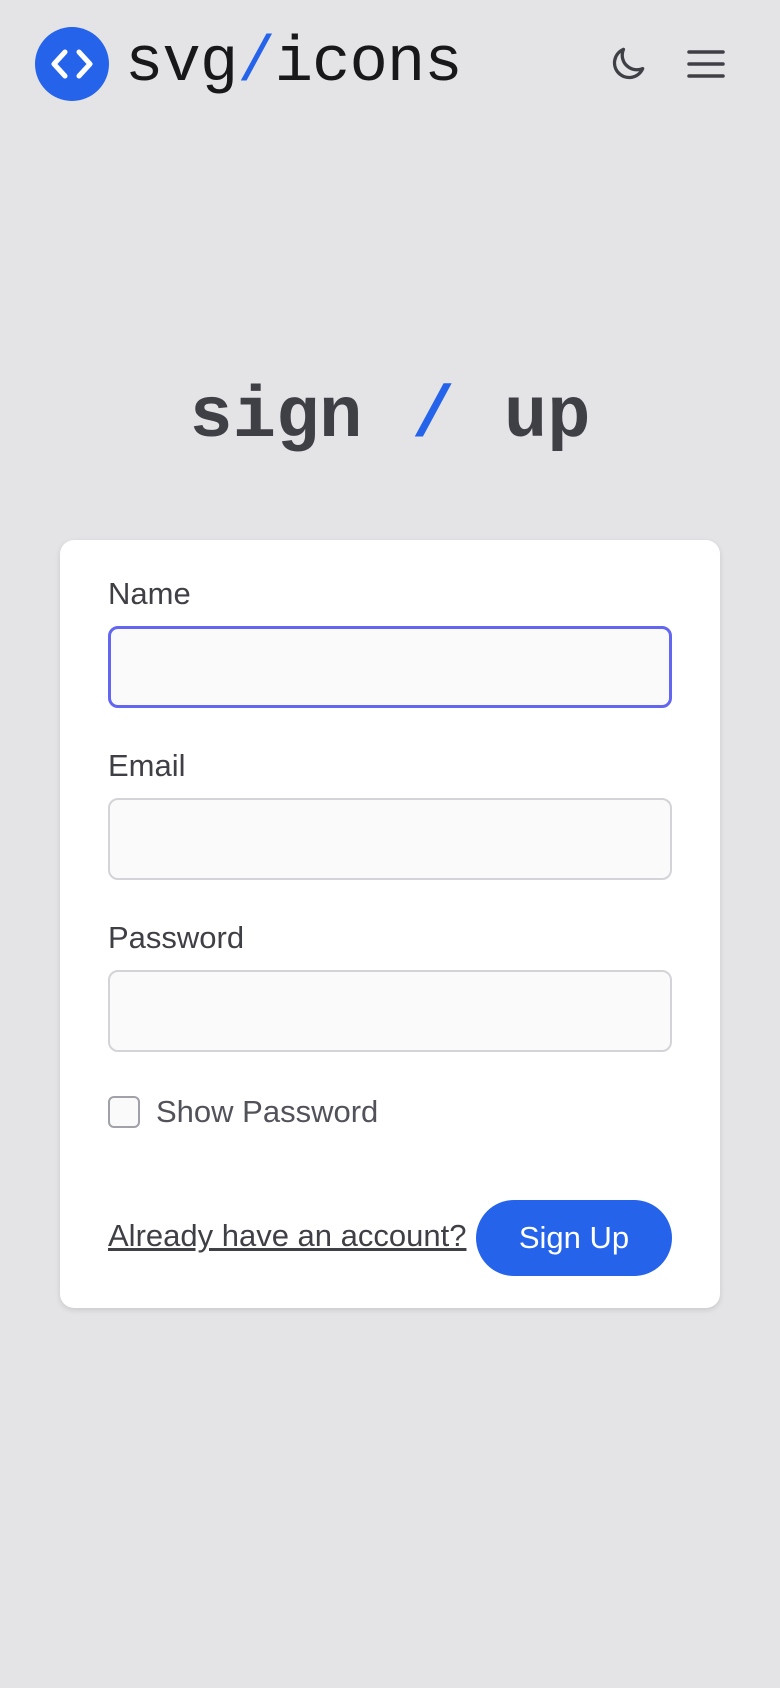 The image size is (780, 1688). What do you see at coordinates (547, 417) in the screenshot?
I see `title-right: up` at bounding box center [547, 417].